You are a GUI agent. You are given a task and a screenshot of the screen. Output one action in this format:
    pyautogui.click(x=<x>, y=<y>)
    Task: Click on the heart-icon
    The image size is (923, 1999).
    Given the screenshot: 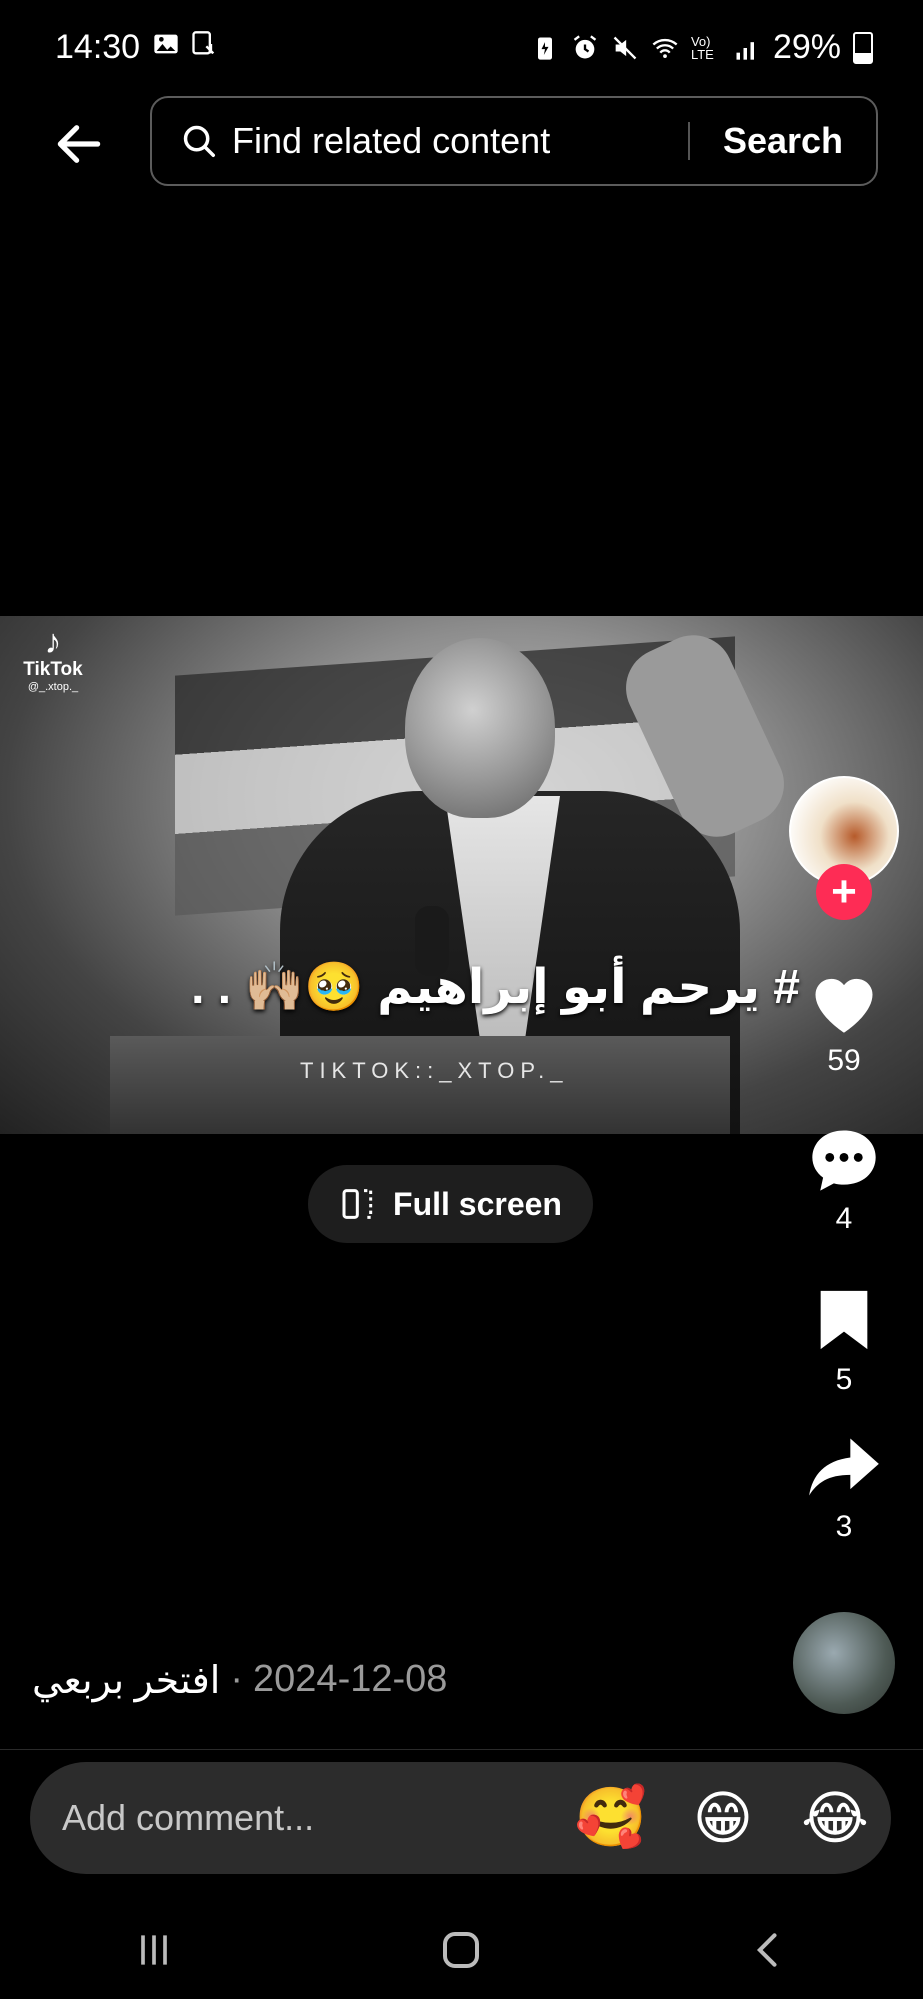 What is the action you would take?
    pyautogui.click(x=844, y=1005)
    